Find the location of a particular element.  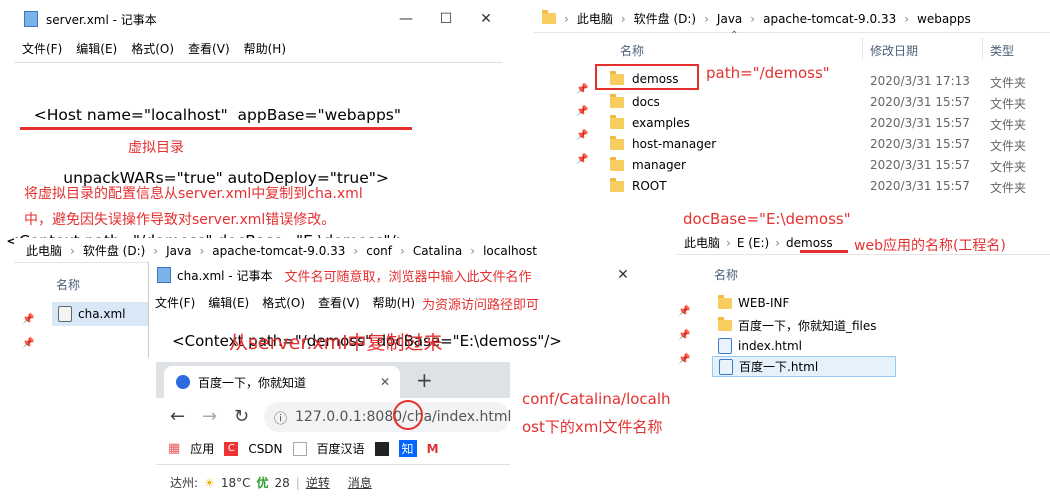

sohu-icon is located at coordinates (381, 448).